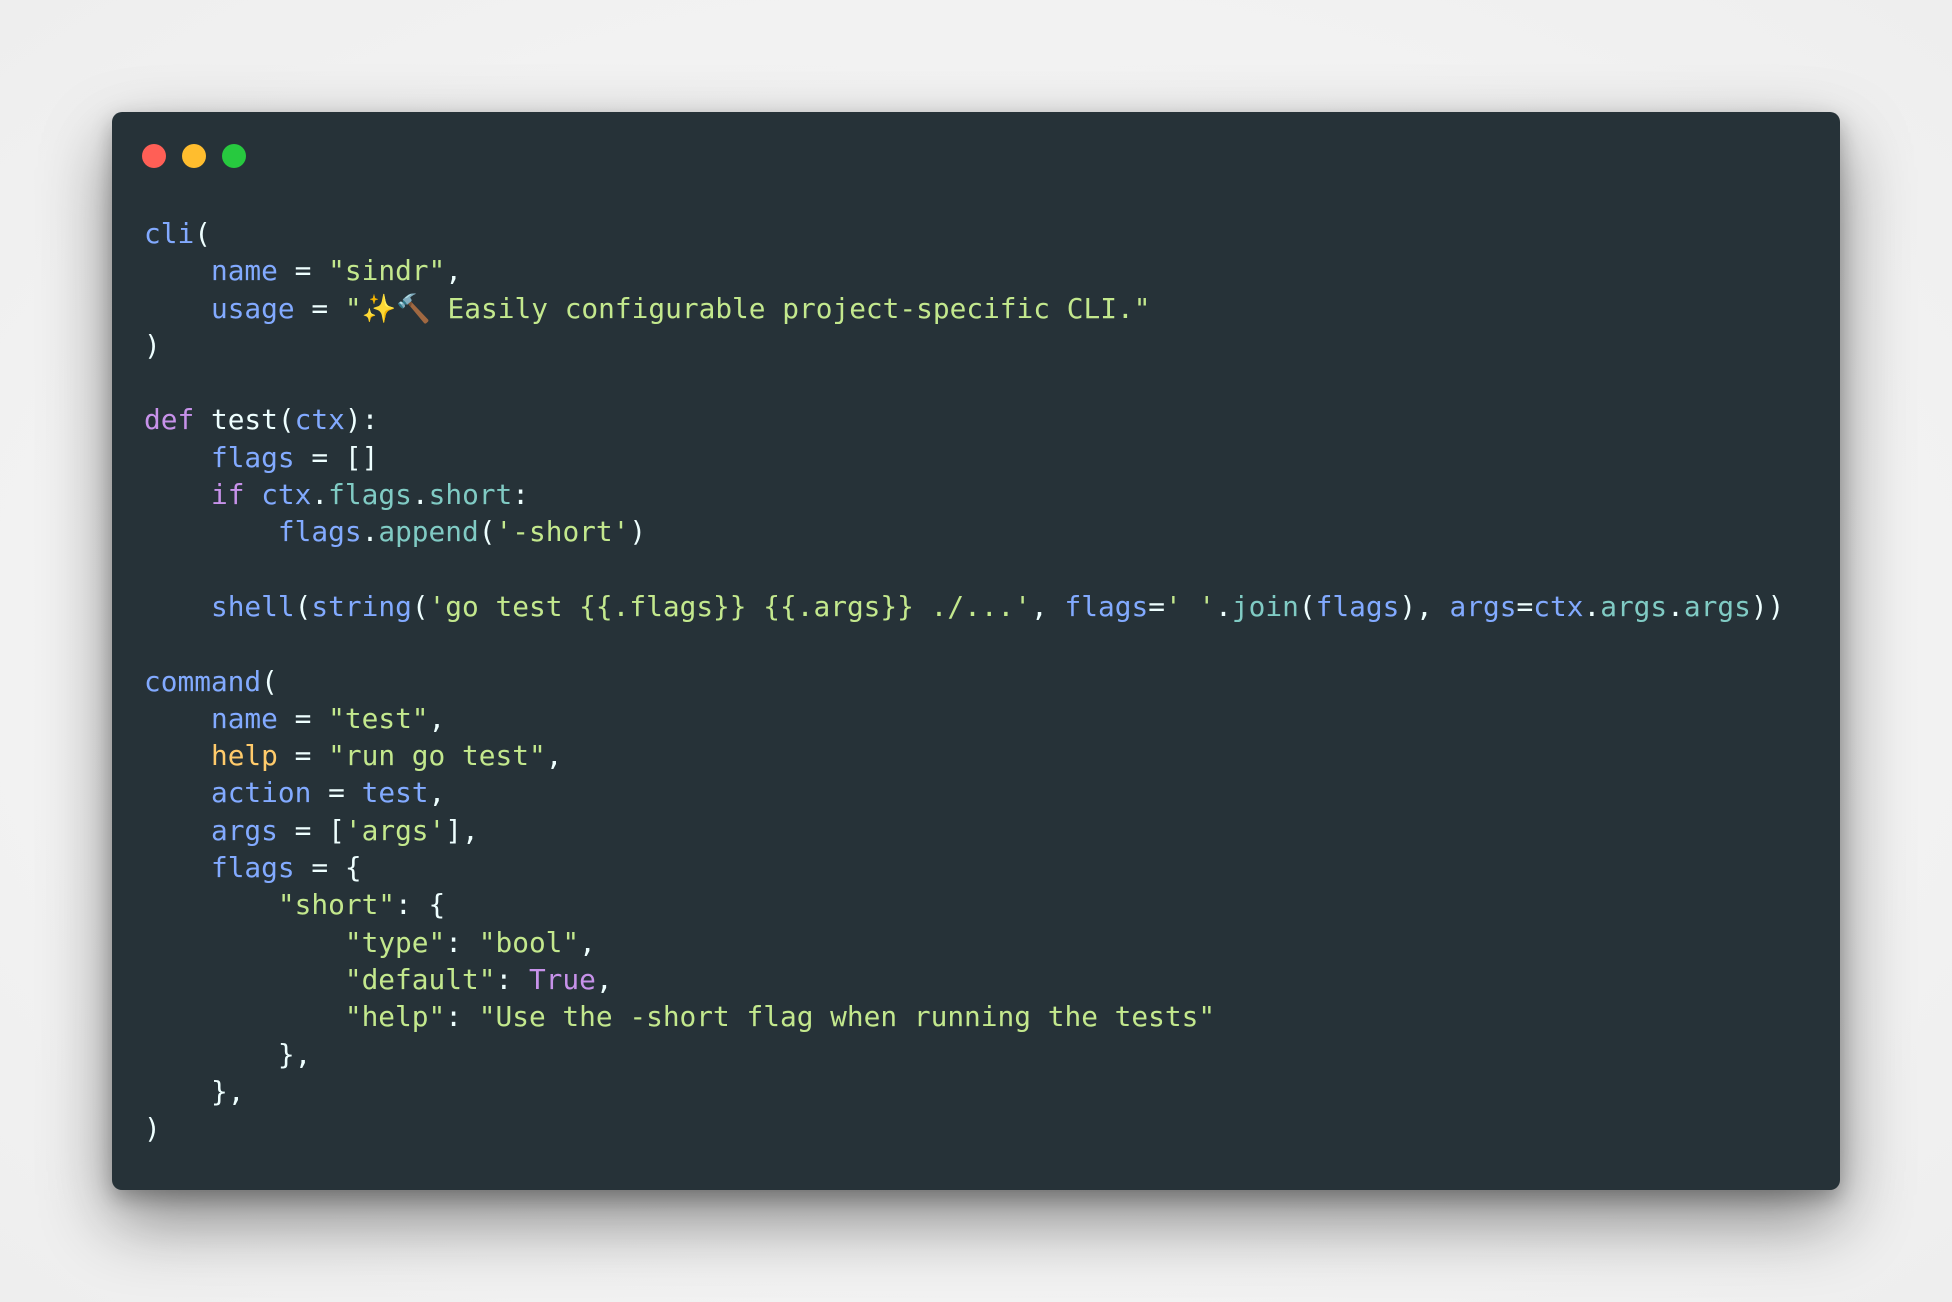  Describe the element at coordinates (420, 905) in the screenshot. I see `code-token: : {` at that location.